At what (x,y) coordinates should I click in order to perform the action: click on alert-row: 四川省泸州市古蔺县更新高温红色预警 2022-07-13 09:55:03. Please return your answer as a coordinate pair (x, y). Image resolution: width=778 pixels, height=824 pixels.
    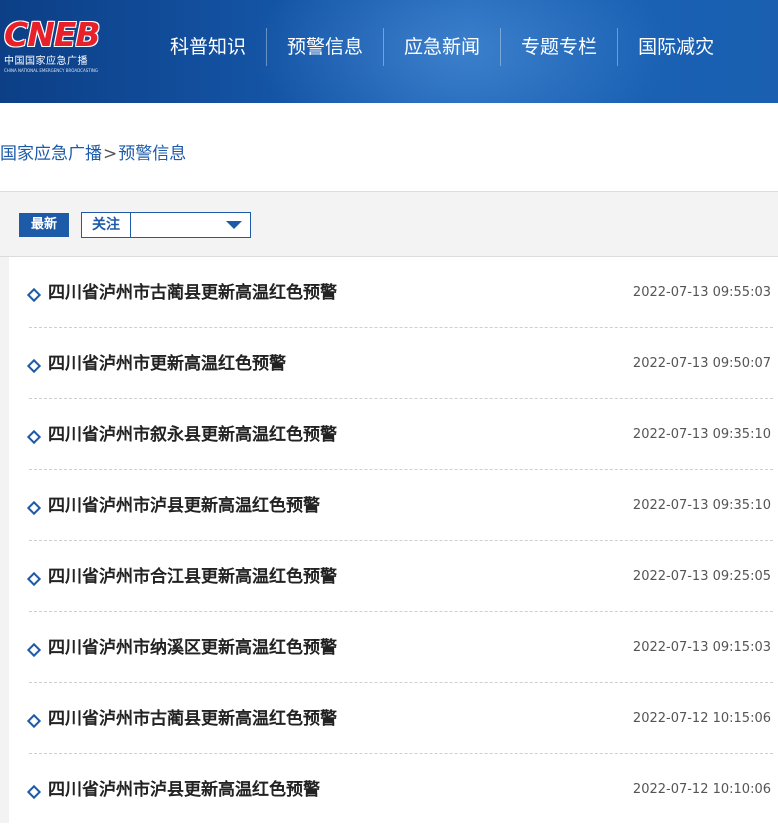
    Looking at the image, I should click on (399, 292).